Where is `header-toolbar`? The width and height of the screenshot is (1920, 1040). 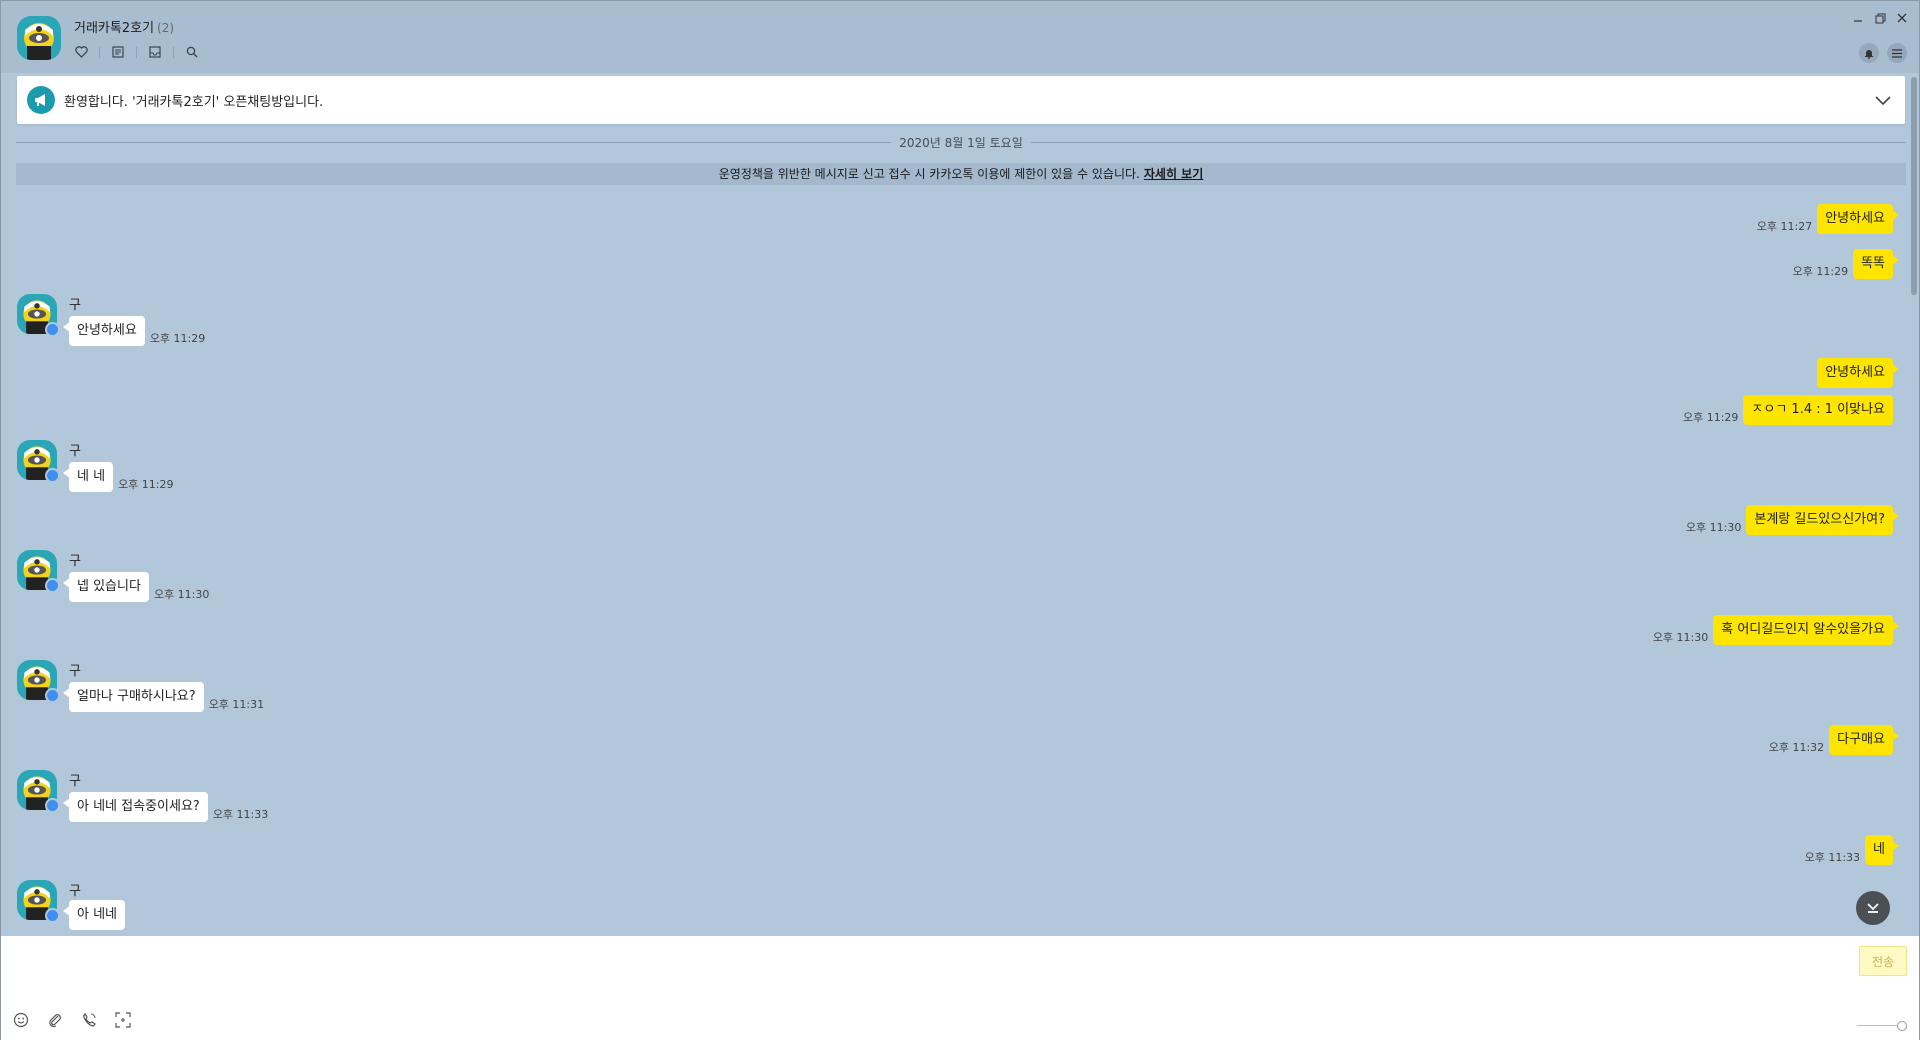
header-toolbar is located at coordinates (136, 52).